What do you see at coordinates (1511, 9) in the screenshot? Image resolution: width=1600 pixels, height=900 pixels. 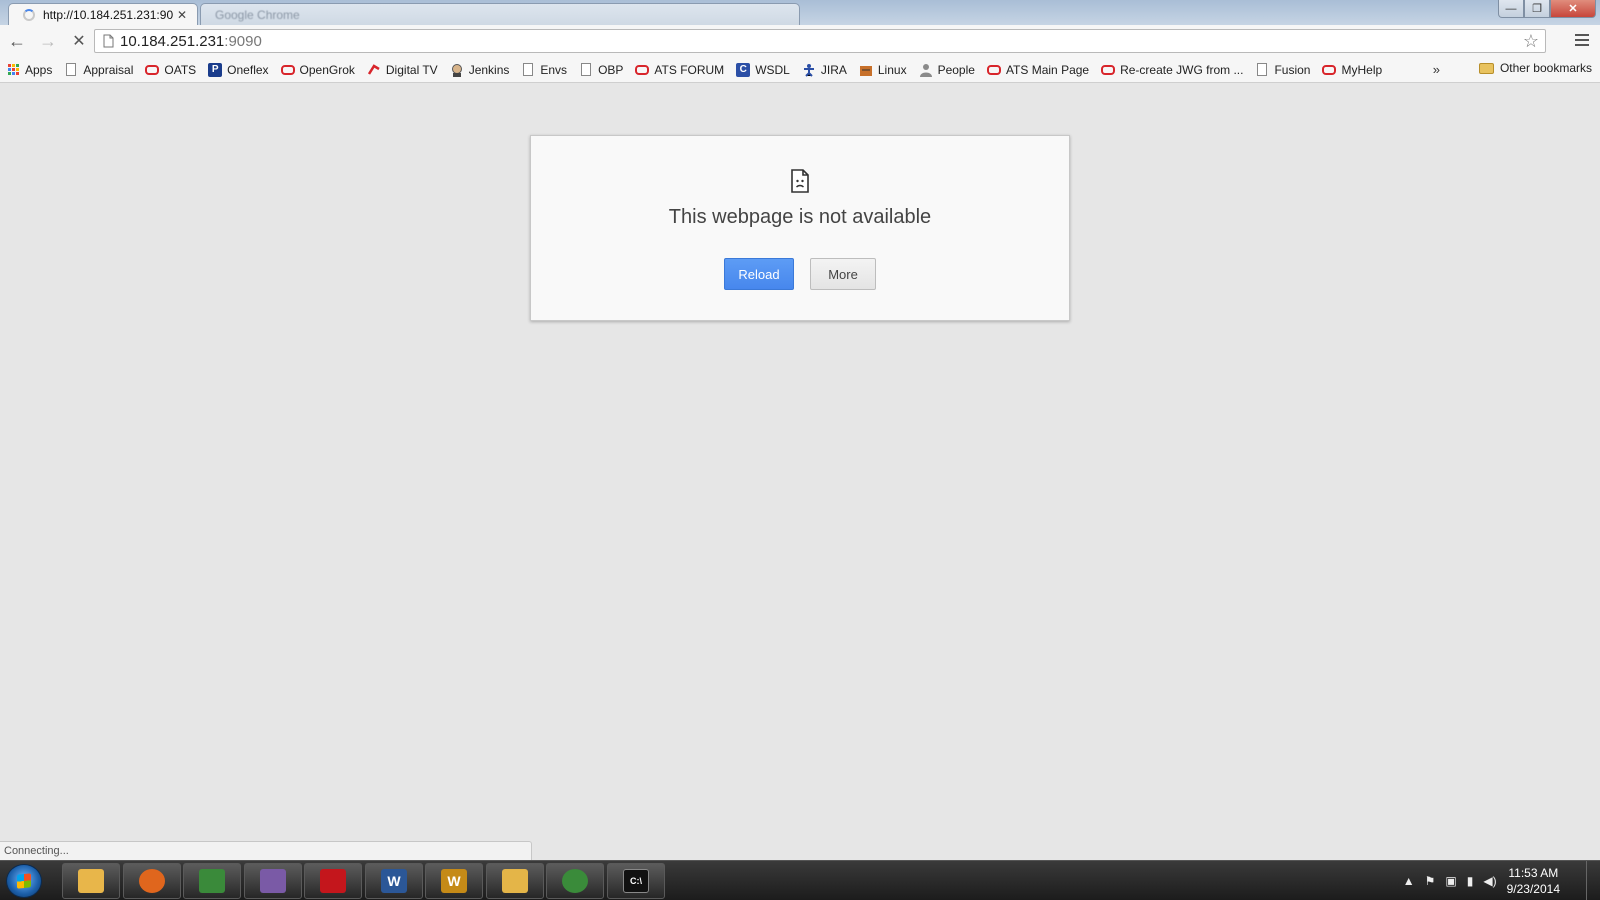 I see `minimize-button: —` at bounding box center [1511, 9].